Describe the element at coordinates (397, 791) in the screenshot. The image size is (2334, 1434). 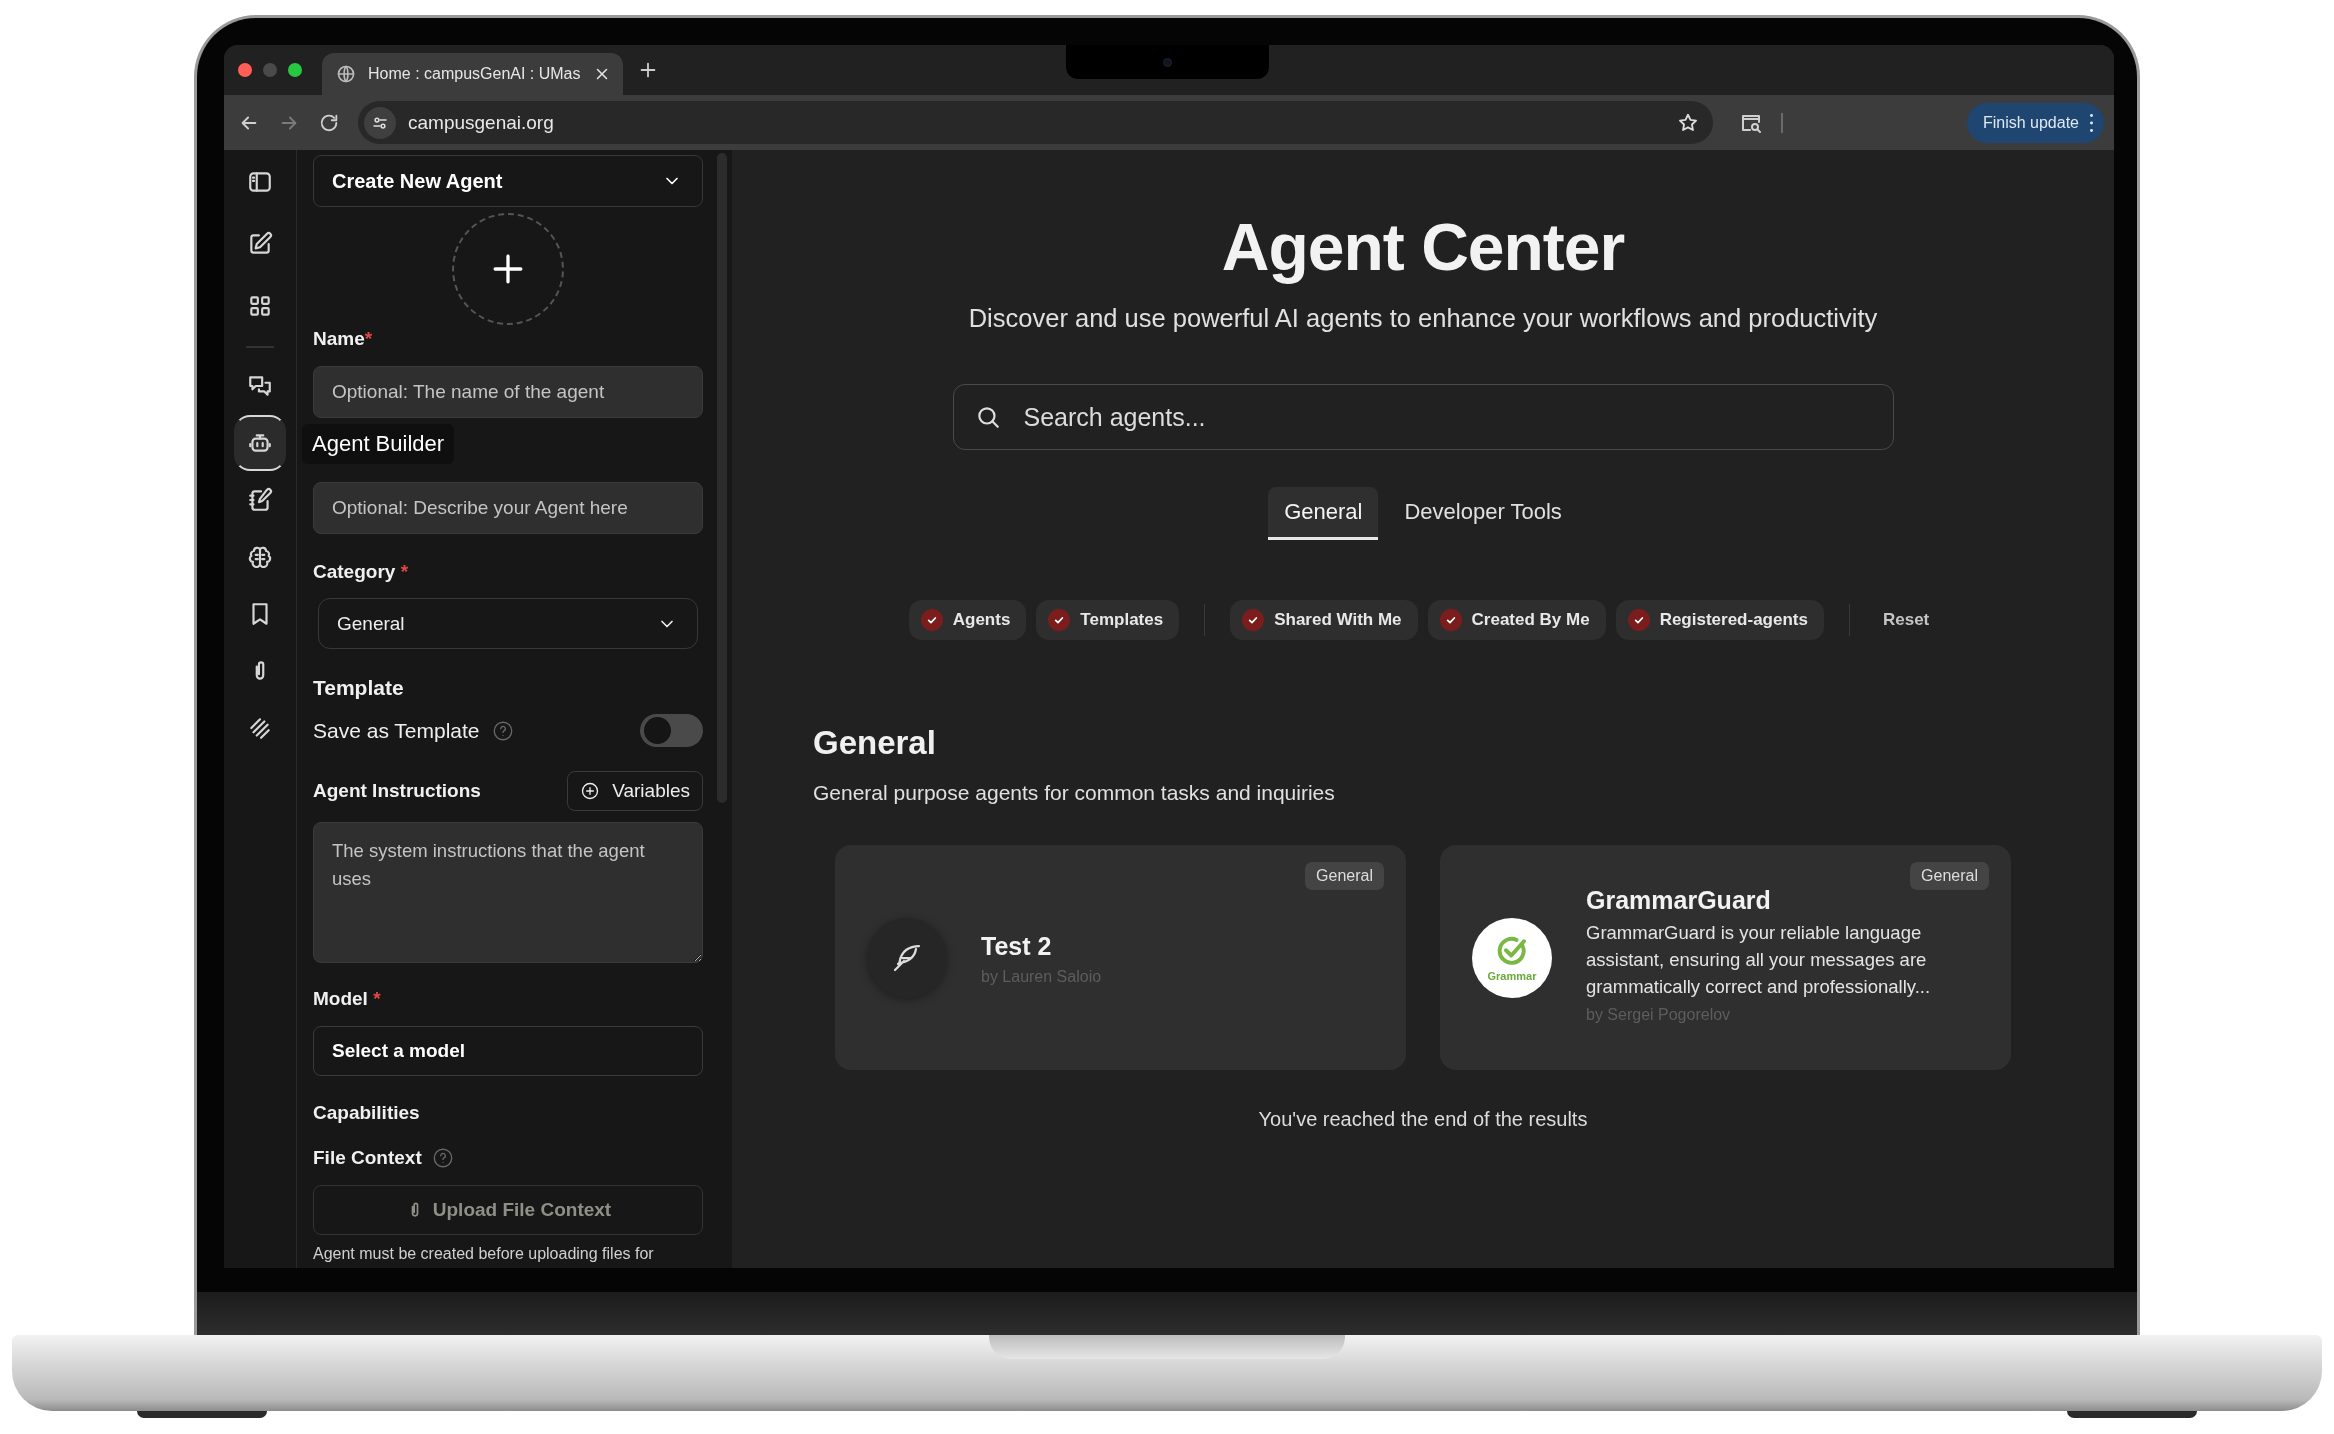
I see `field-label: Agent Instructions` at that location.